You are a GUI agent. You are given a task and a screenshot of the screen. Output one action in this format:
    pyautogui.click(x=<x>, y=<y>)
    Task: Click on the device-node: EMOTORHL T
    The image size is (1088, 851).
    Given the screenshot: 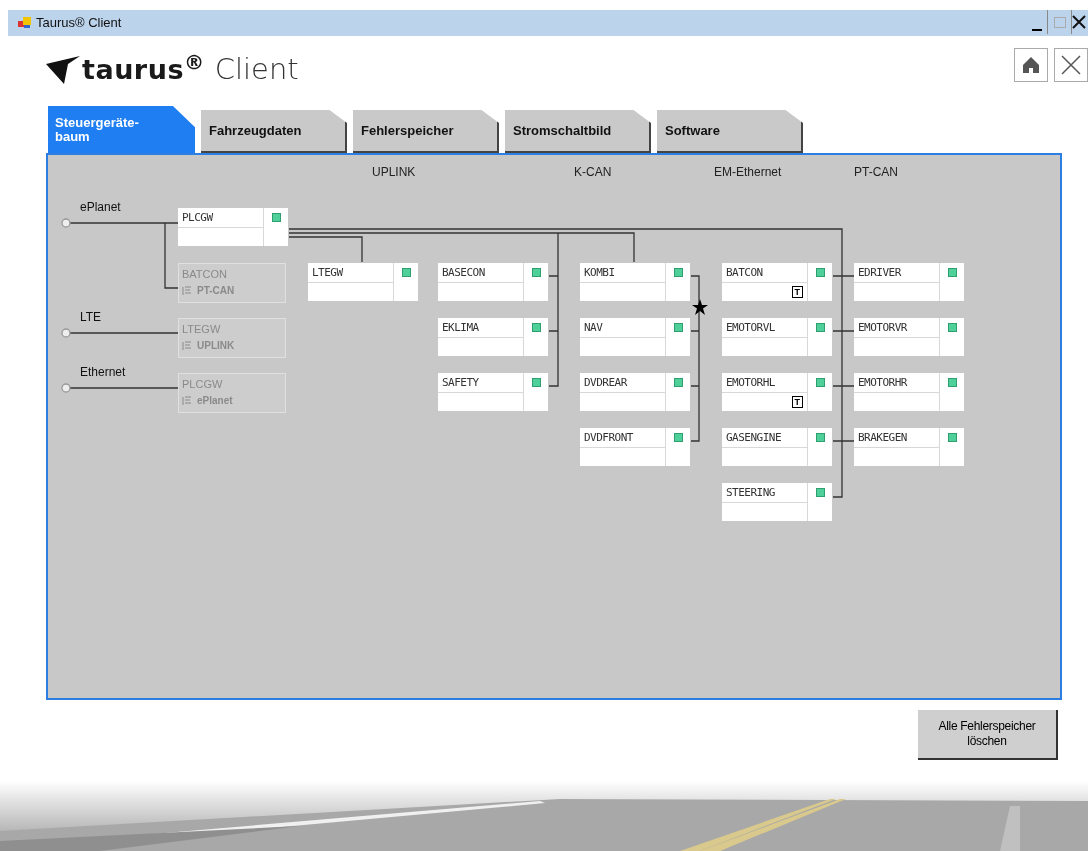 What is the action you would take?
    pyautogui.click(x=777, y=392)
    